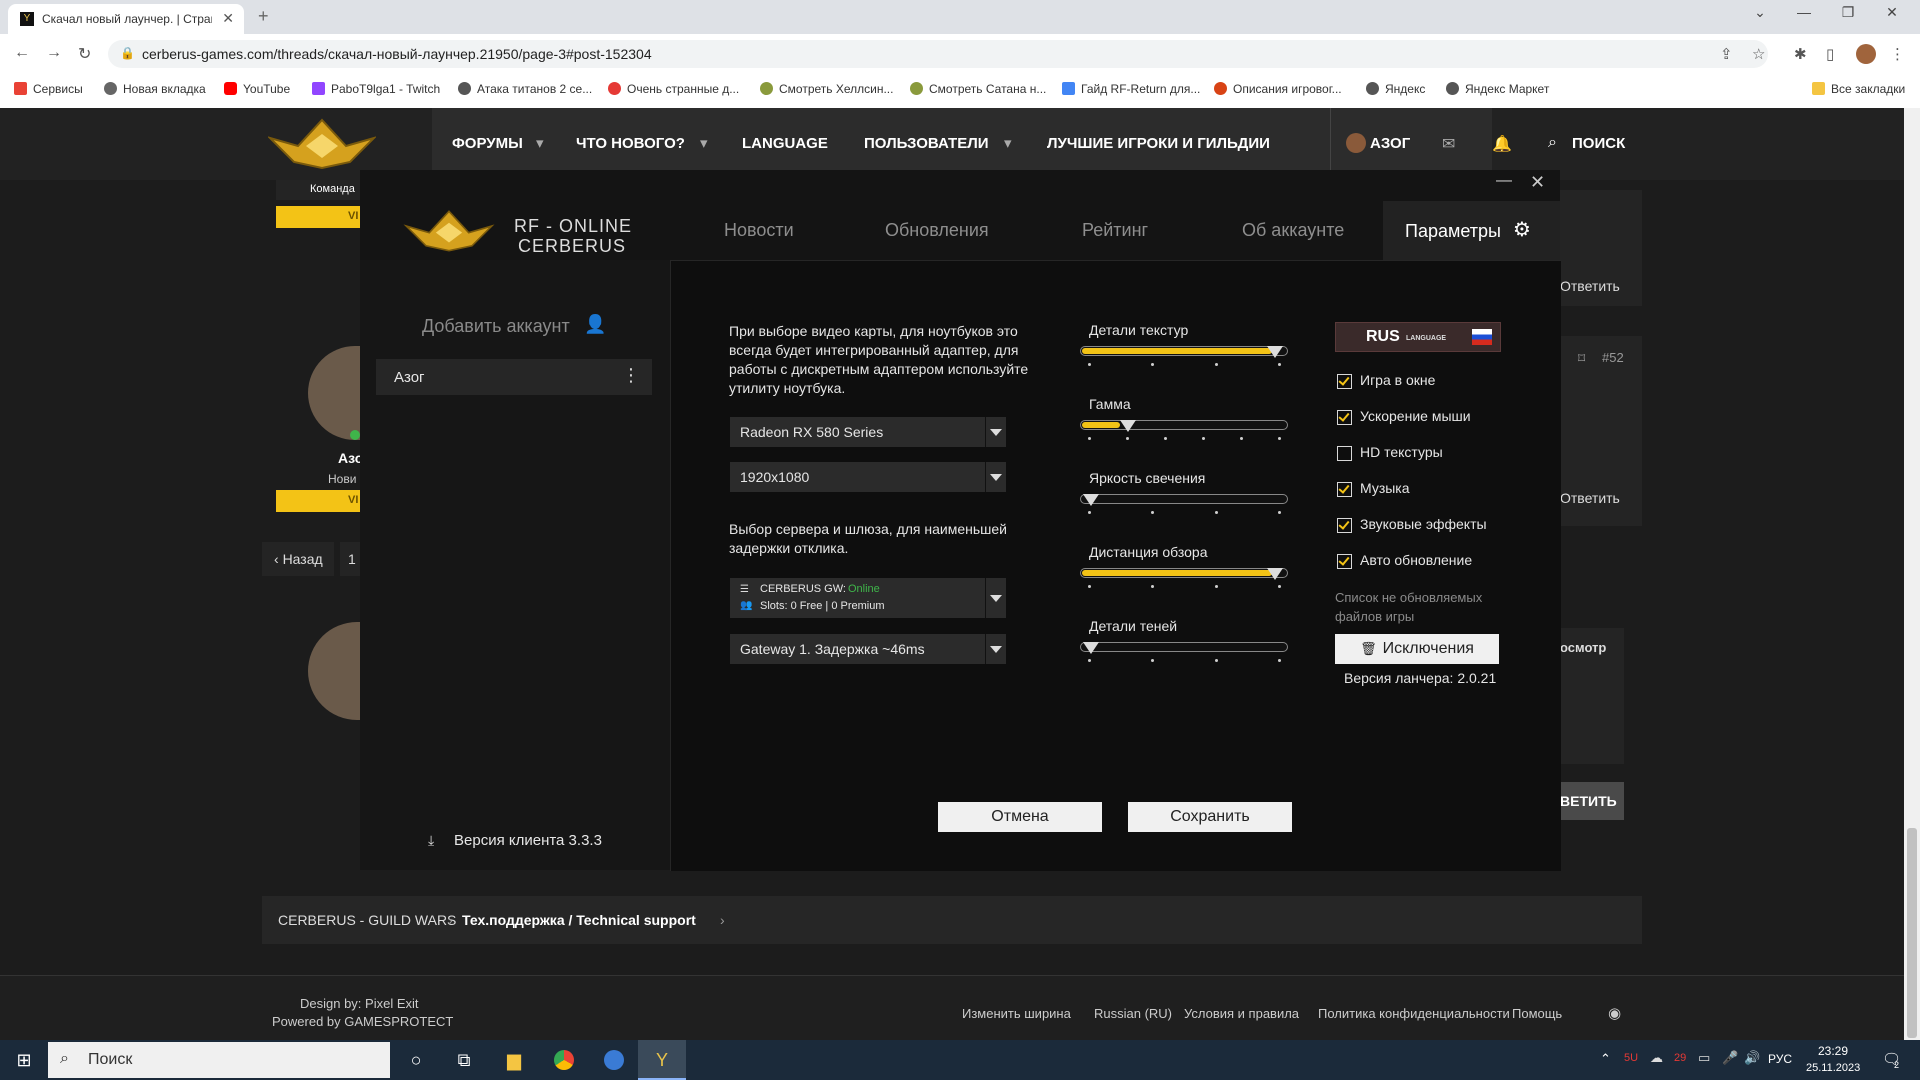 Image resolution: width=1920 pixels, height=1080 pixels. Describe the element at coordinates (1912, 574) in the screenshot. I see `page-scrollbar` at that location.